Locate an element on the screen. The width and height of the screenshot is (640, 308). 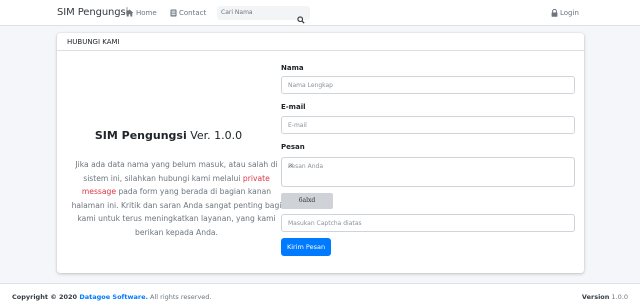
card-title: HUBUNGI KAMI is located at coordinates (93, 42).